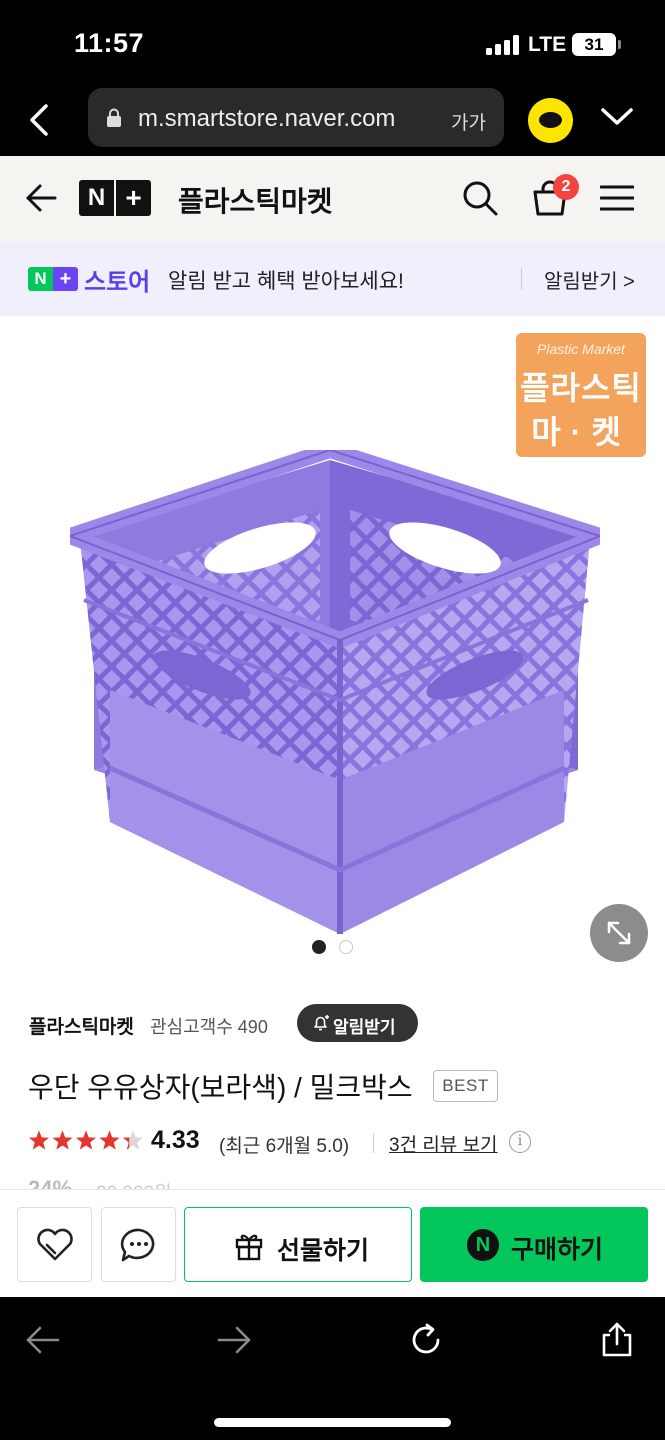 Image resolution: width=665 pixels, height=1440 pixels. Describe the element at coordinates (480, 198) in the screenshot. I see `search-icon` at that location.